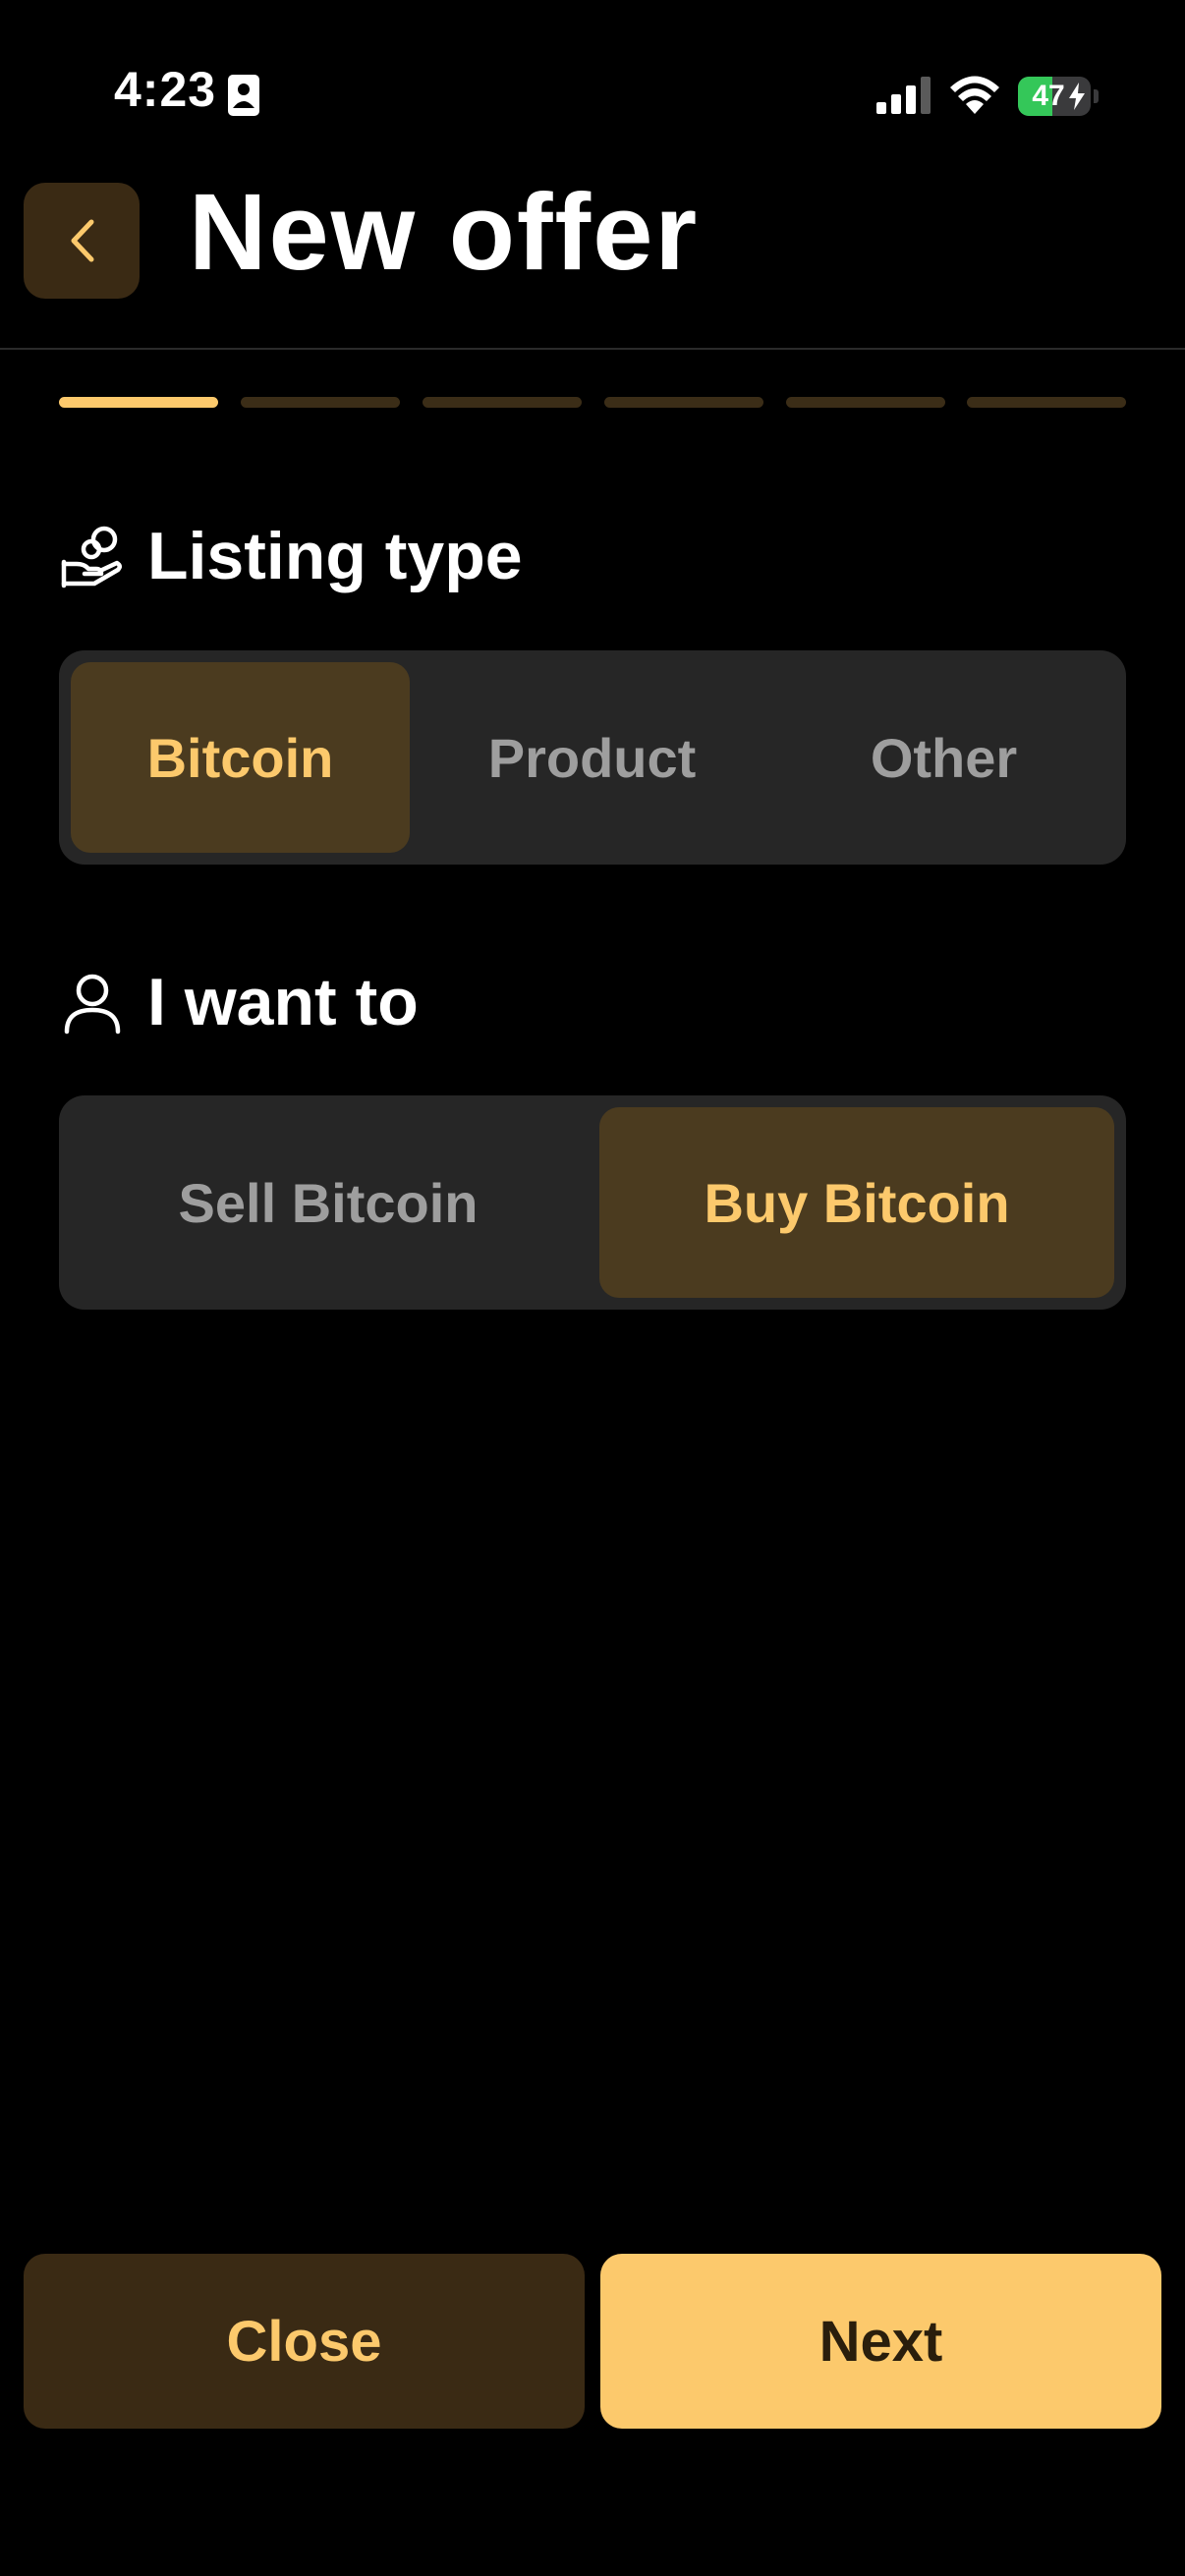 The width and height of the screenshot is (1185, 2576). Describe the element at coordinates (92, 557) in the screenshot. I see `hand-coins-icon` at that location.